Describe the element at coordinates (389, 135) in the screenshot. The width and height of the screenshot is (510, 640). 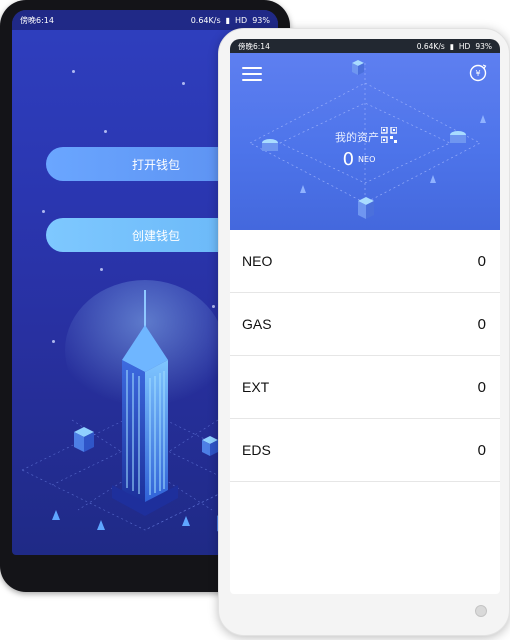
I see `qr-code-icon` at that location.